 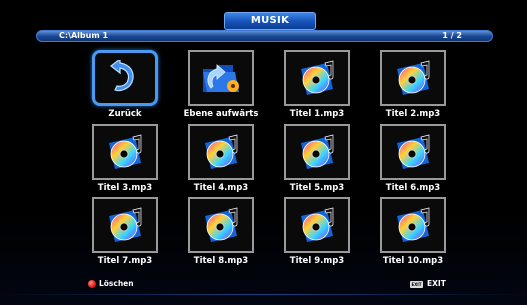 What do you see at coordinates (125, 261) in the screenshot?
I see `file-label: Titel 7.mp3` at bounding box center [125, 261].